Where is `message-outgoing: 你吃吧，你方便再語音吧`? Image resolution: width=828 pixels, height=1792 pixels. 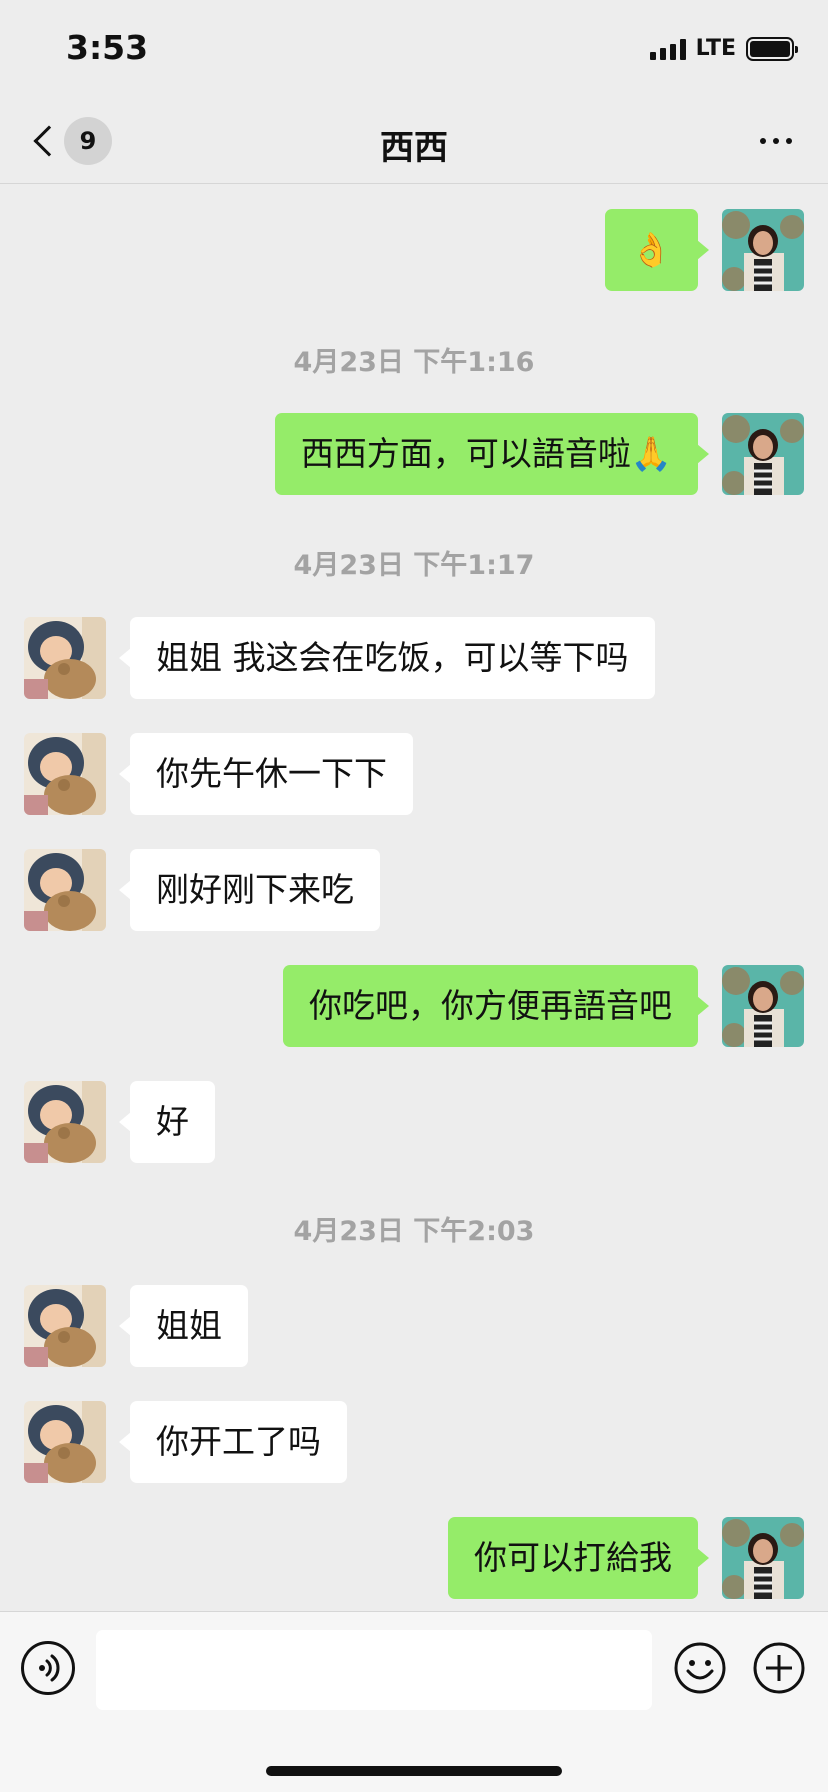
message-outgoing: 你吃吧，你方便再語音吧 is located at coordinates (414, 1007).